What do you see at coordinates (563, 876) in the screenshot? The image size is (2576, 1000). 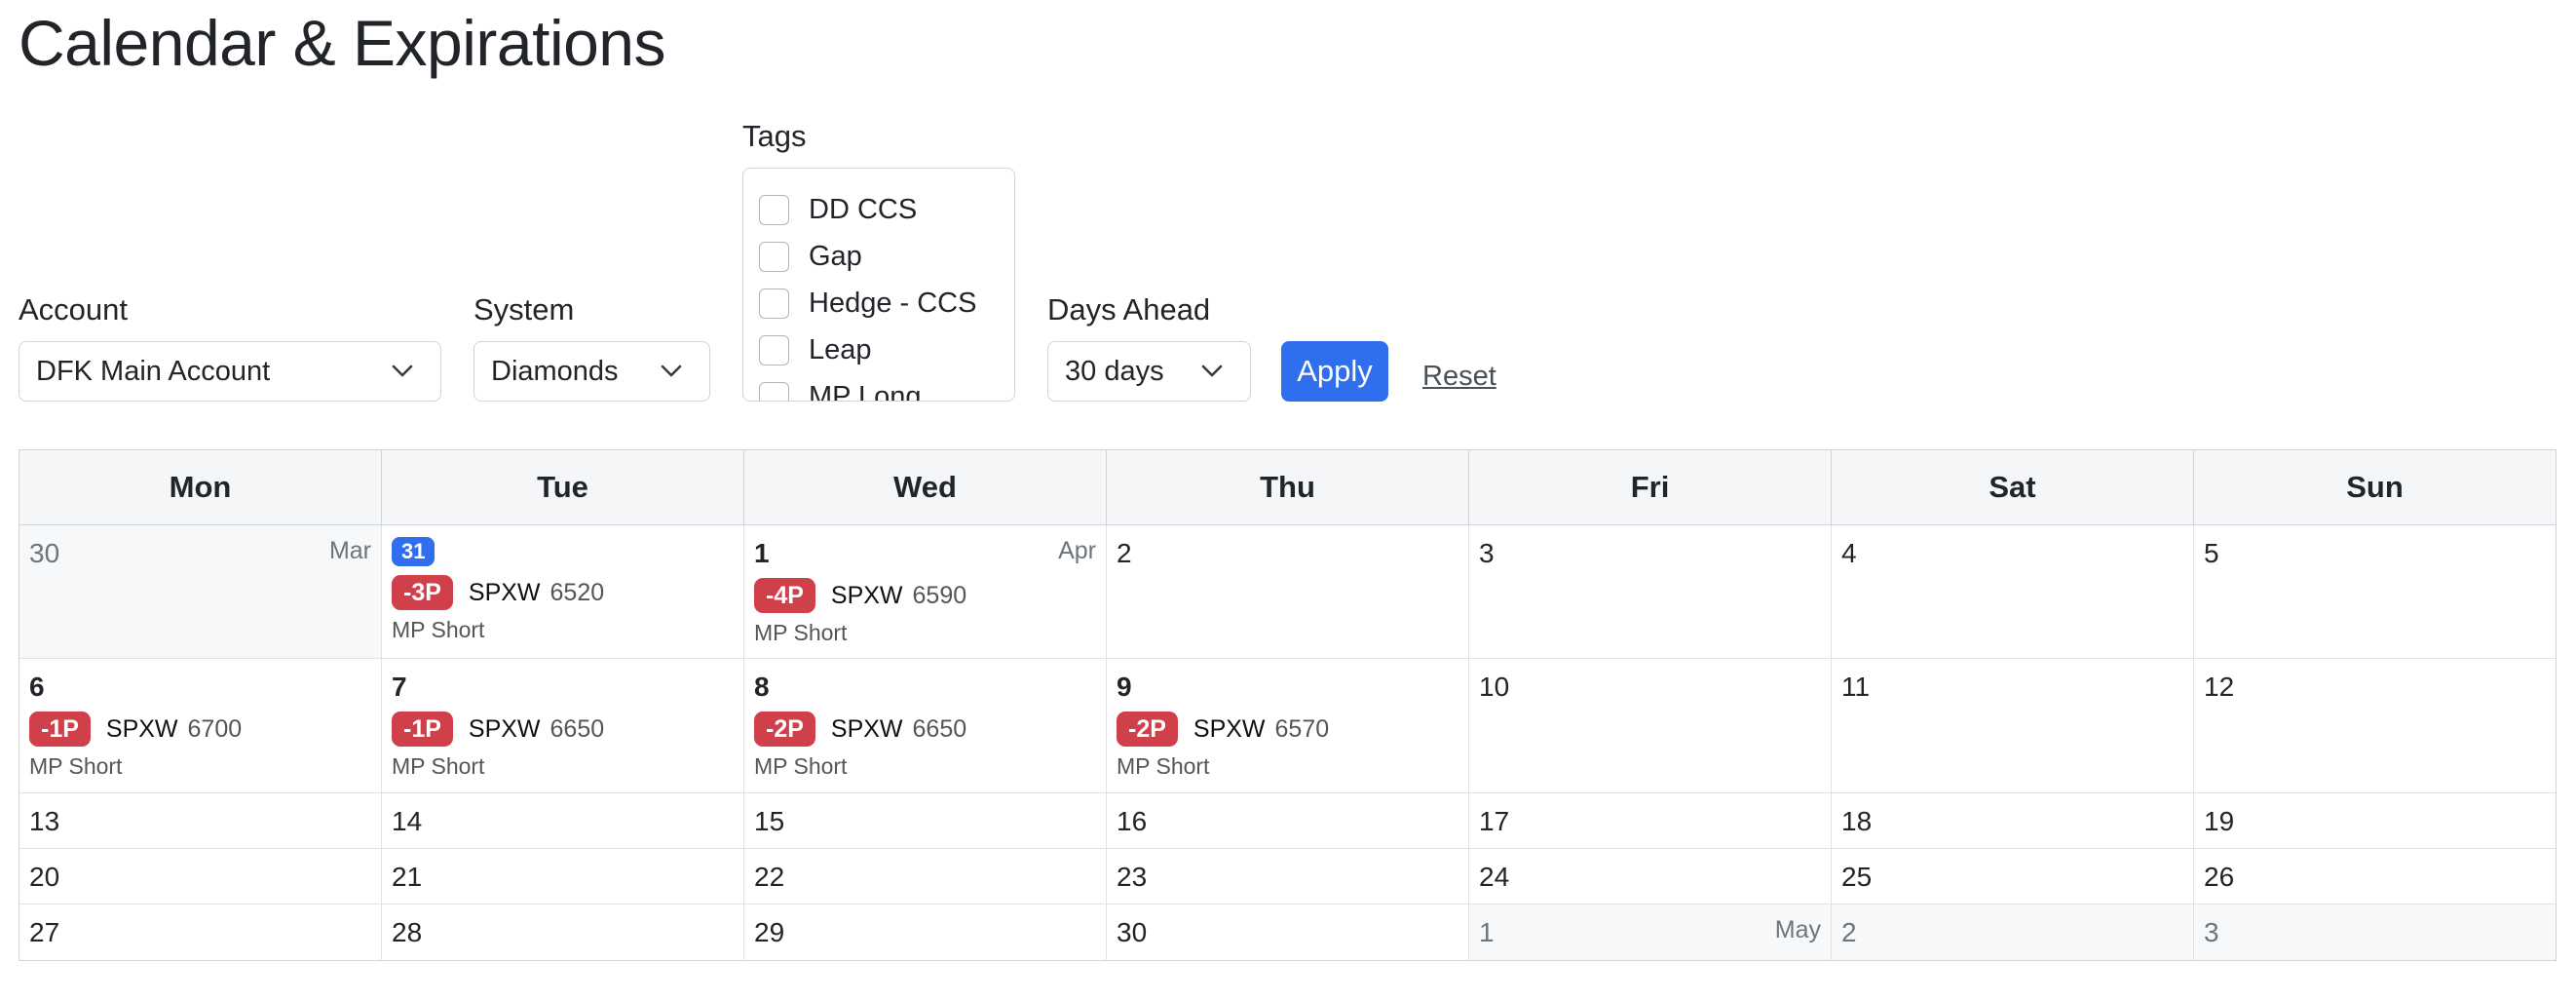 I see `calendar-day-cell: 21` at bounding box center [563, 876].